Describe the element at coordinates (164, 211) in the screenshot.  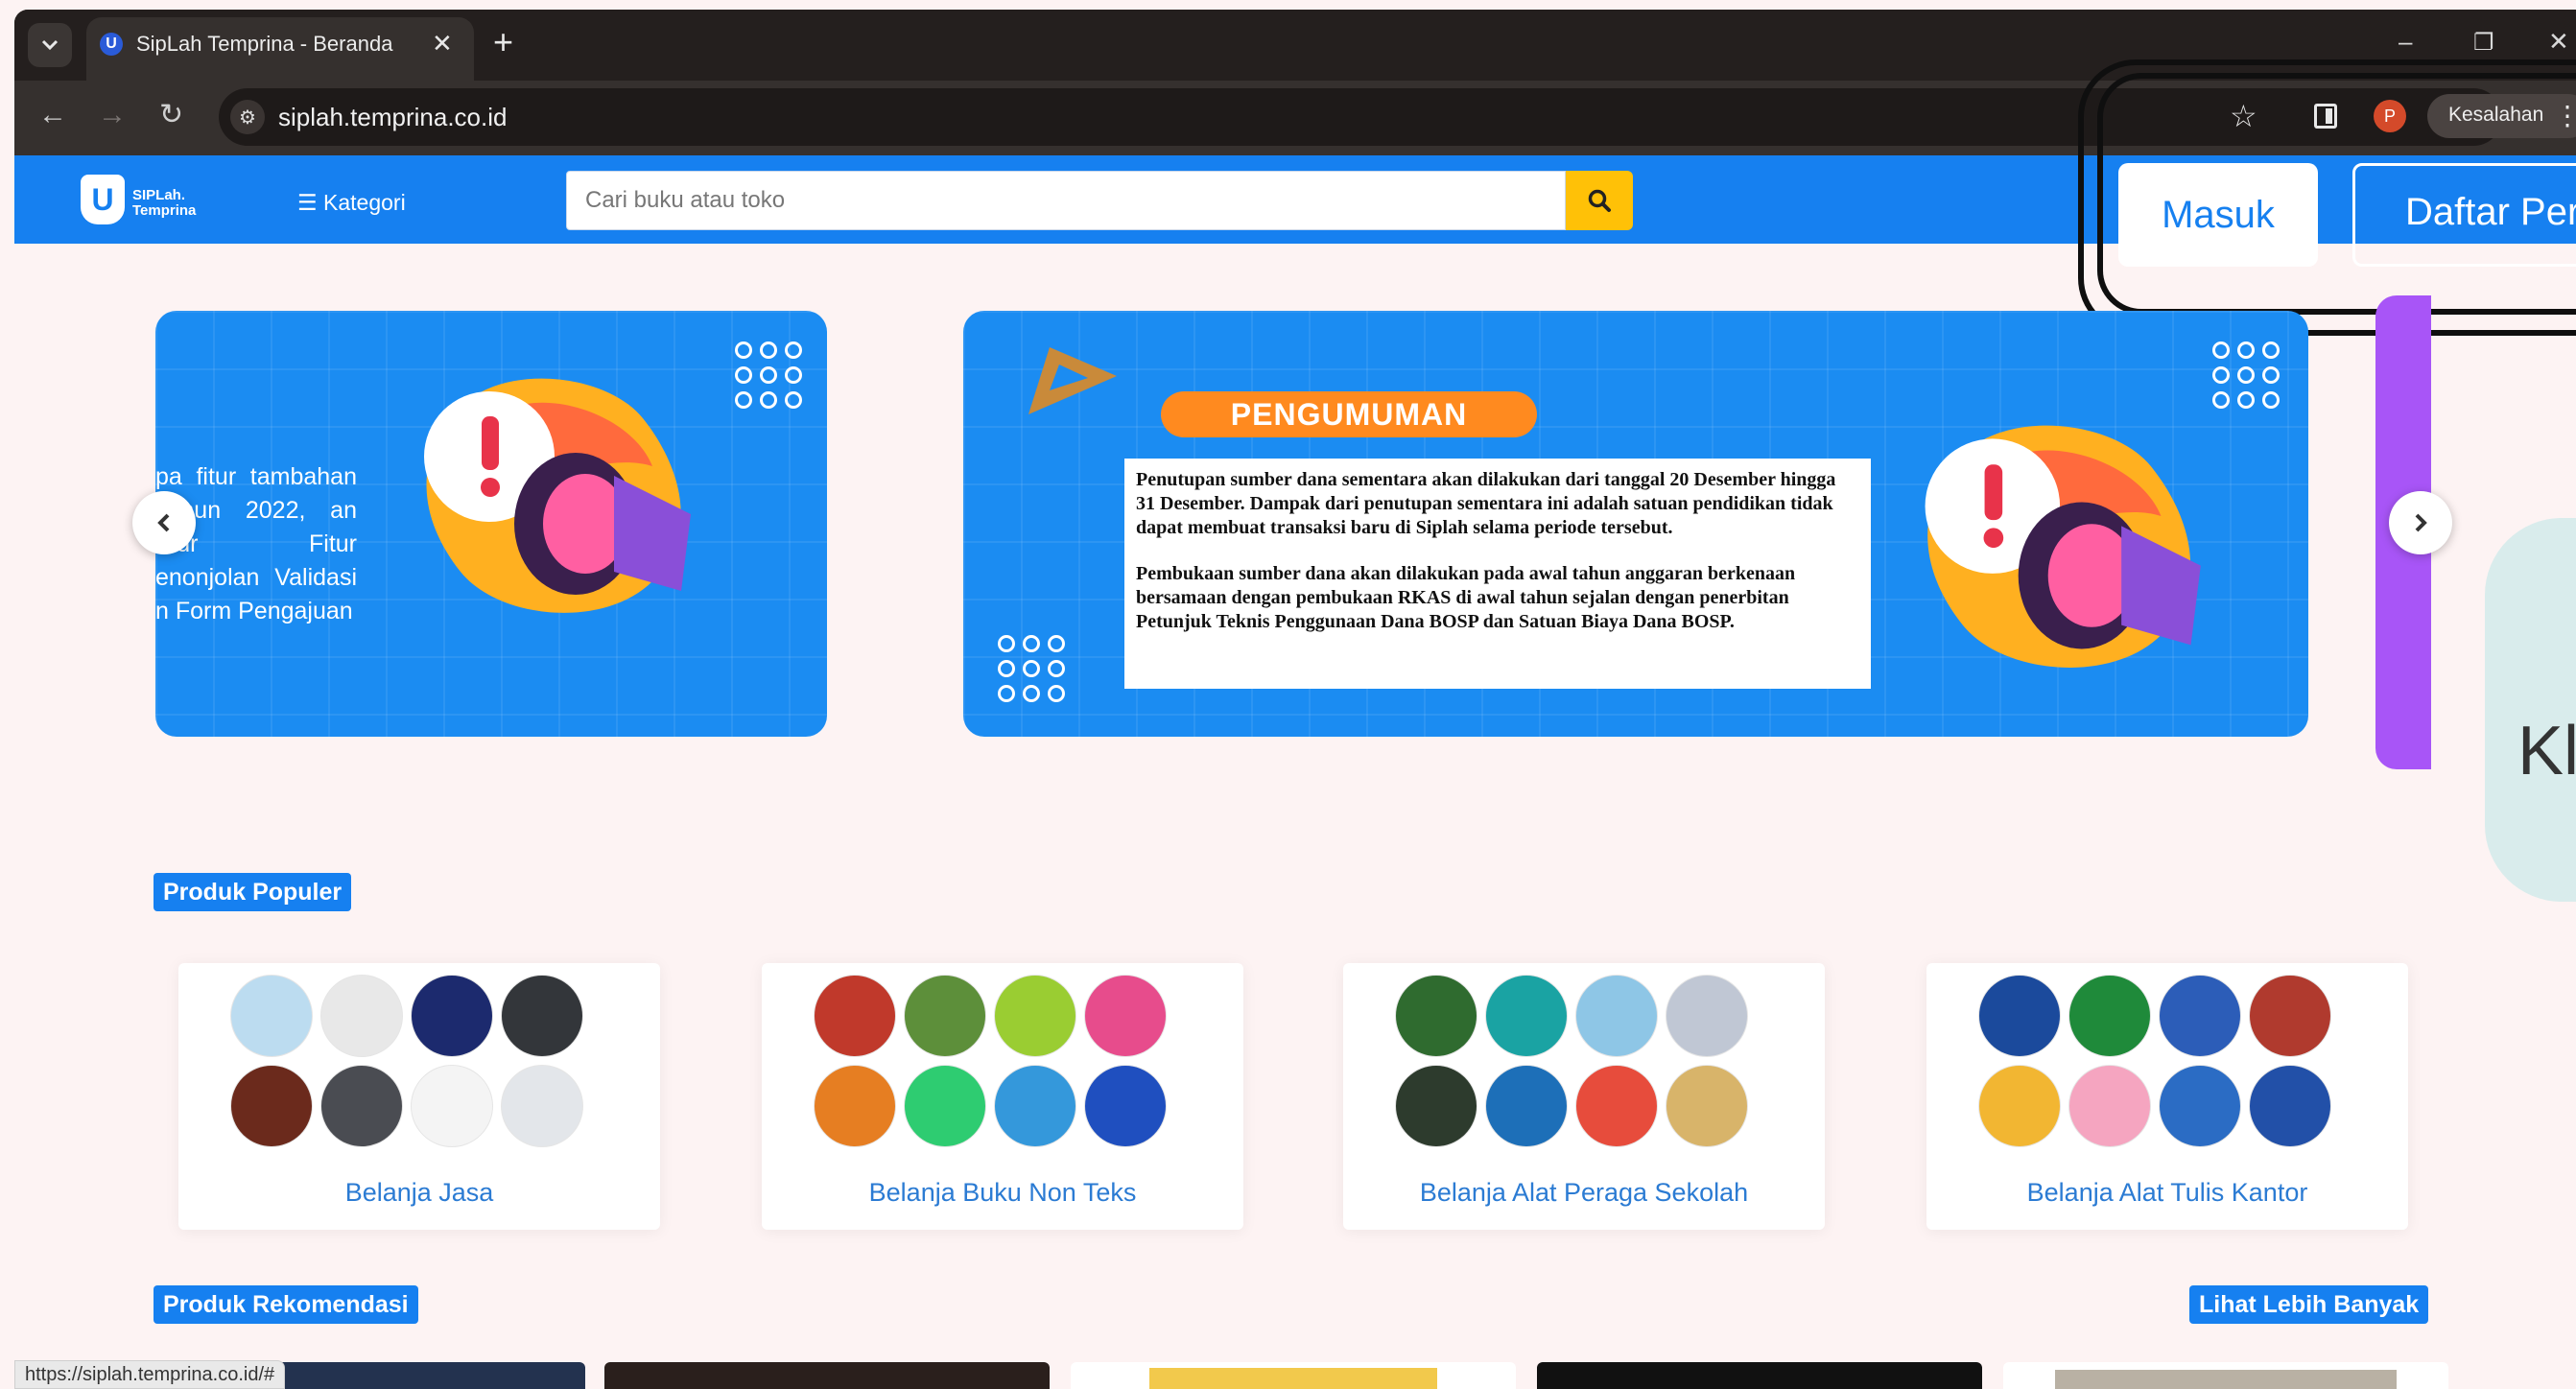
I see `logo-line2: Temprina` at that location.